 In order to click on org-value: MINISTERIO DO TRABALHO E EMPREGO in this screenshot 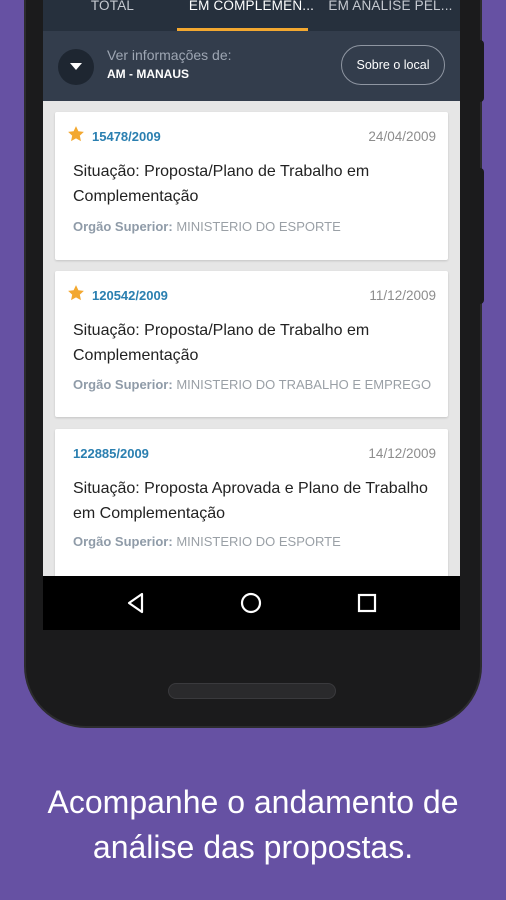, I will do `click(304, 384)`.